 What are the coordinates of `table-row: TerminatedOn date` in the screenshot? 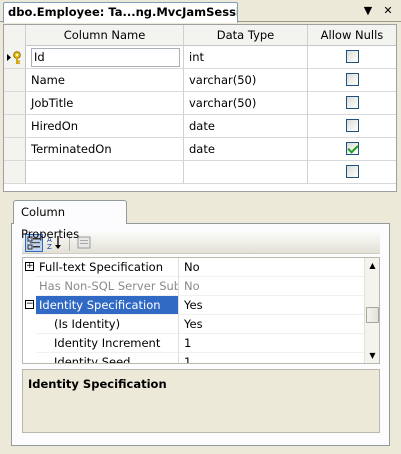 It's located at (200, 149).